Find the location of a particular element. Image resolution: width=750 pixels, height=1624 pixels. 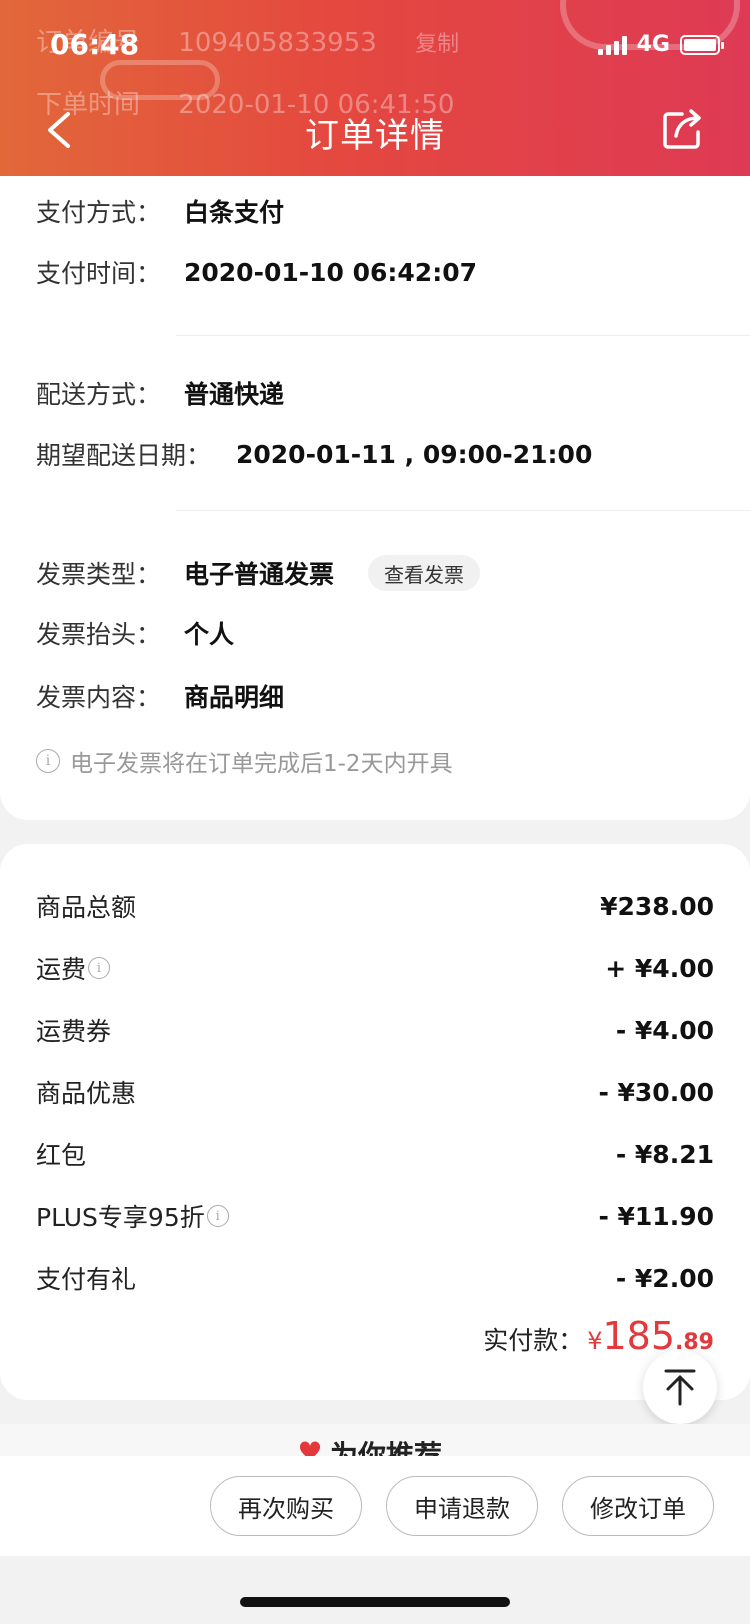

invoice-type-row: 发票类型： 电子普通发票 is located at coordinates (185, 573).